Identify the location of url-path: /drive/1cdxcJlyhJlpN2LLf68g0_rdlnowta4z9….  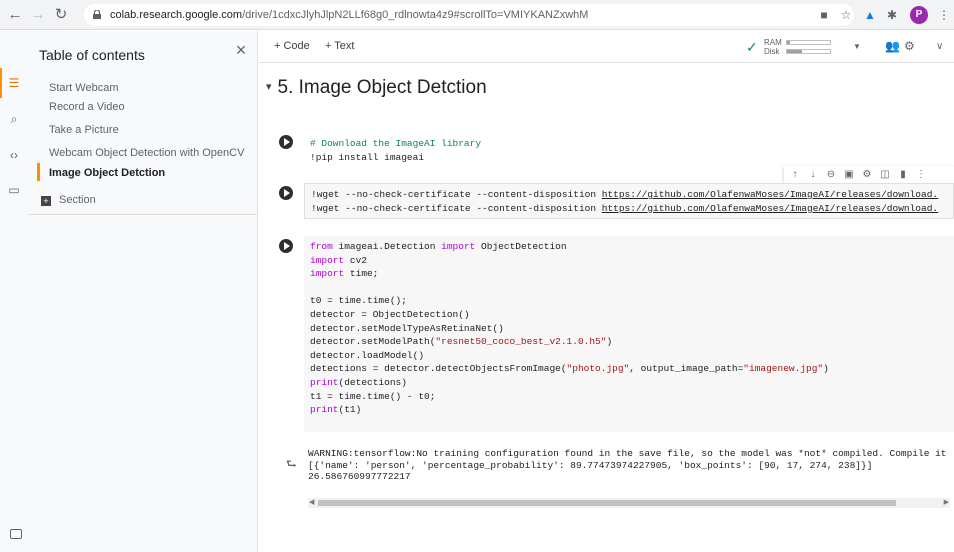
(415, 15).